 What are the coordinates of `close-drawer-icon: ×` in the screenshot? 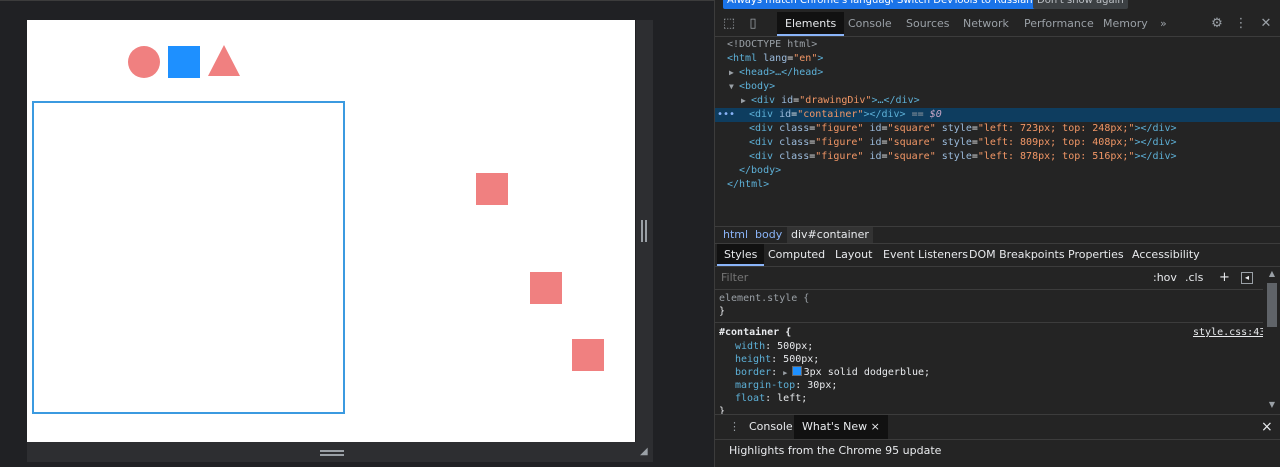 It's located at (1266, 427).